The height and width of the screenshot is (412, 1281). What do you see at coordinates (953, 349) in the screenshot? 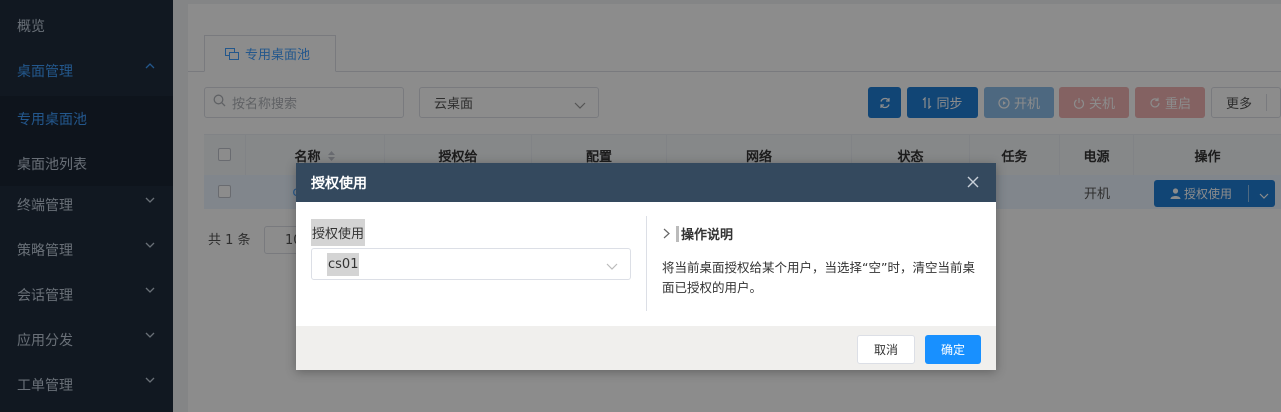
I see `confirm-button: 确定` at bounding box center [953, 349].